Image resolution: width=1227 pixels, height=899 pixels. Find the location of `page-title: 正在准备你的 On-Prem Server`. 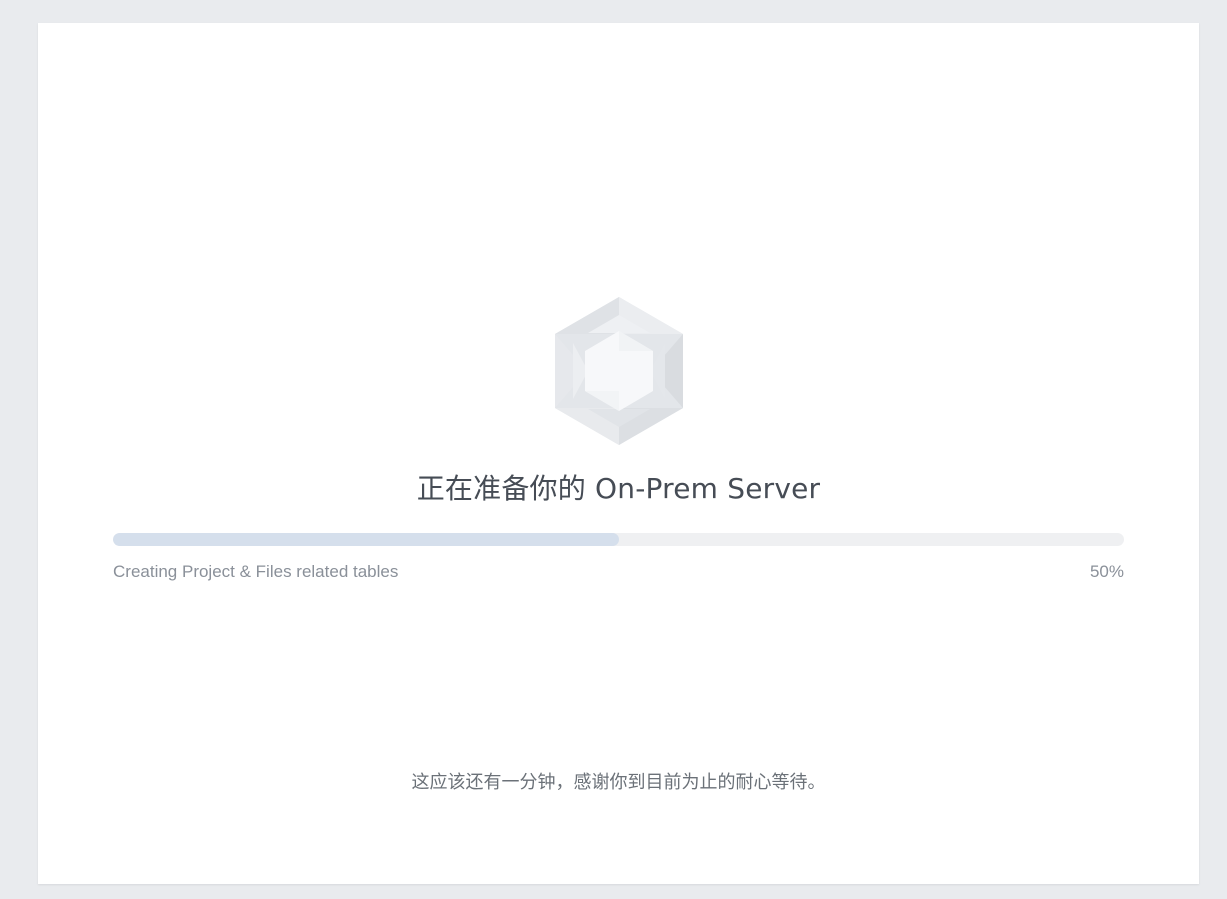

page-title: 正在准备你的 On-Prem Server is located at coordinates (618, 488).